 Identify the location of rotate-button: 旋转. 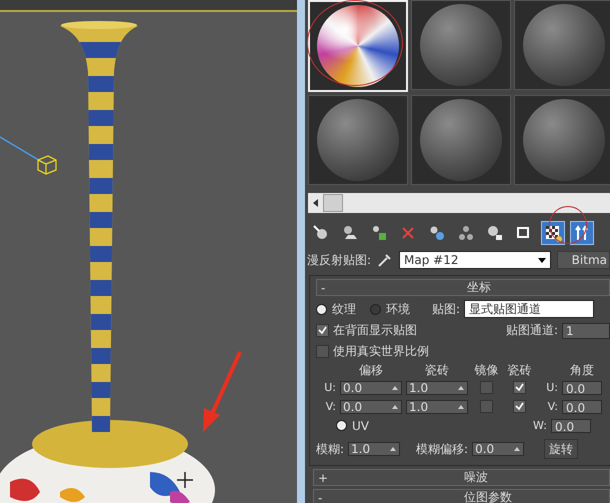
(561, 449).